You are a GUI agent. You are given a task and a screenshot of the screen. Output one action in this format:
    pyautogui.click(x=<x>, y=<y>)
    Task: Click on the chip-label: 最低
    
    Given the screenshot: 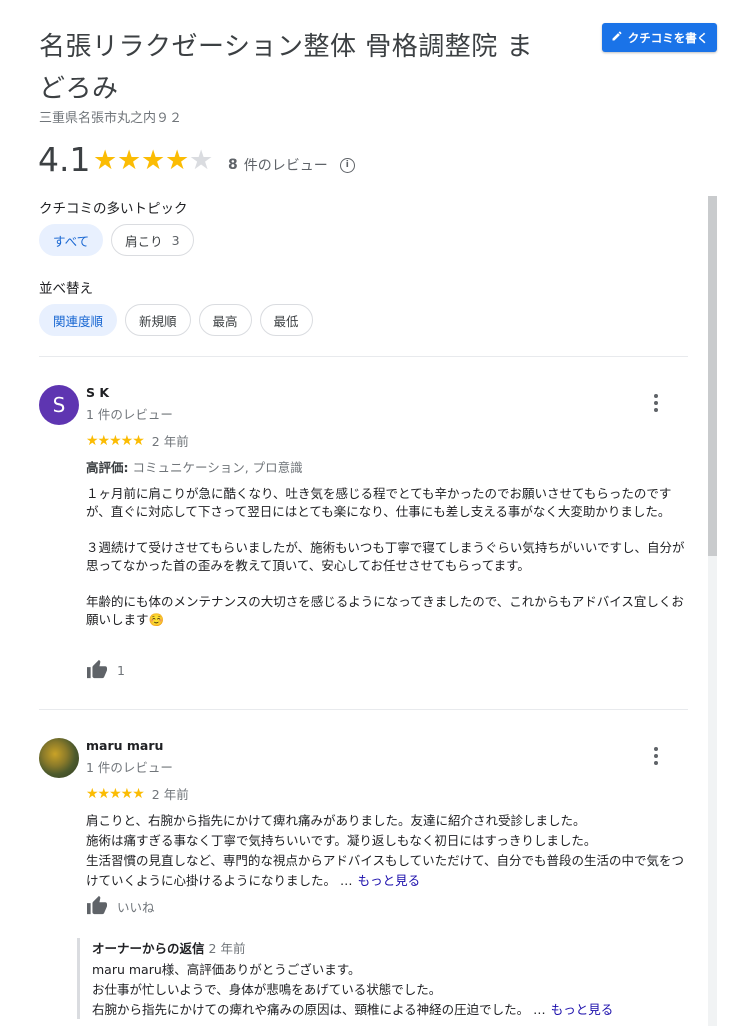 What is the action you would take?
    pyautogui.click(x=286, y=321)
    